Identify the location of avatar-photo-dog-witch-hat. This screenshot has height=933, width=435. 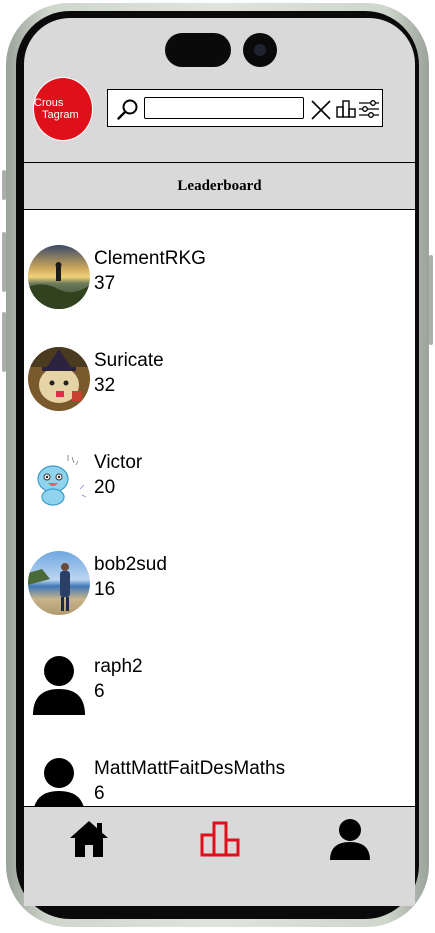
(59, 379).